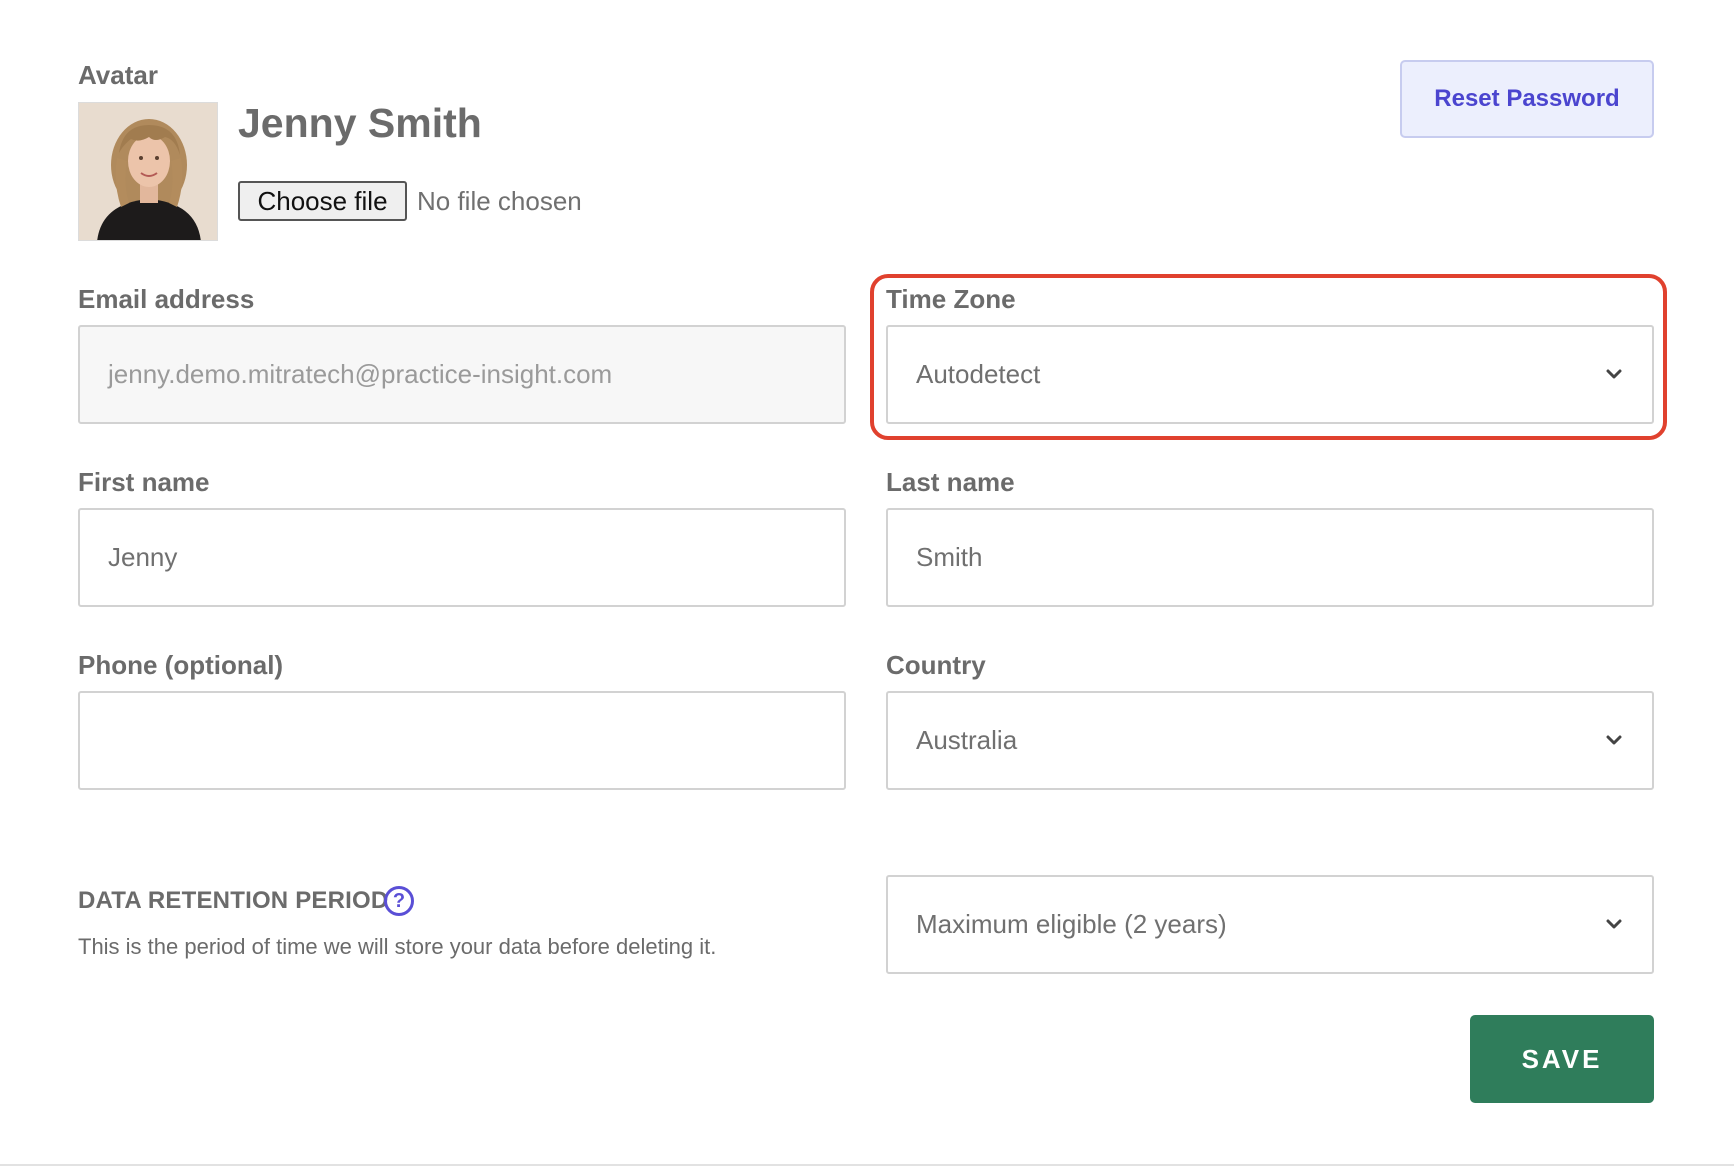 The width and height of the screenshot is (1734, 1168). I want to click on retention-title: DATA RETENTION PERIOD, so click(233, 900).